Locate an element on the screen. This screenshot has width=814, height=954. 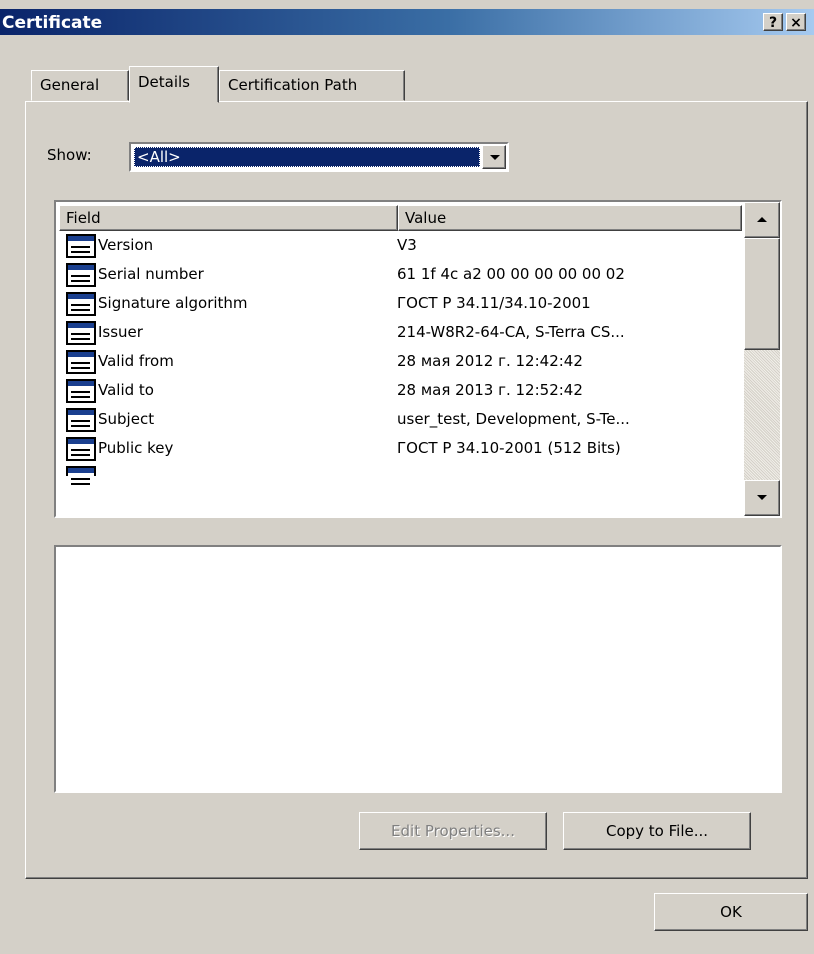
field-name: Version is located at coordinates (126, 245).